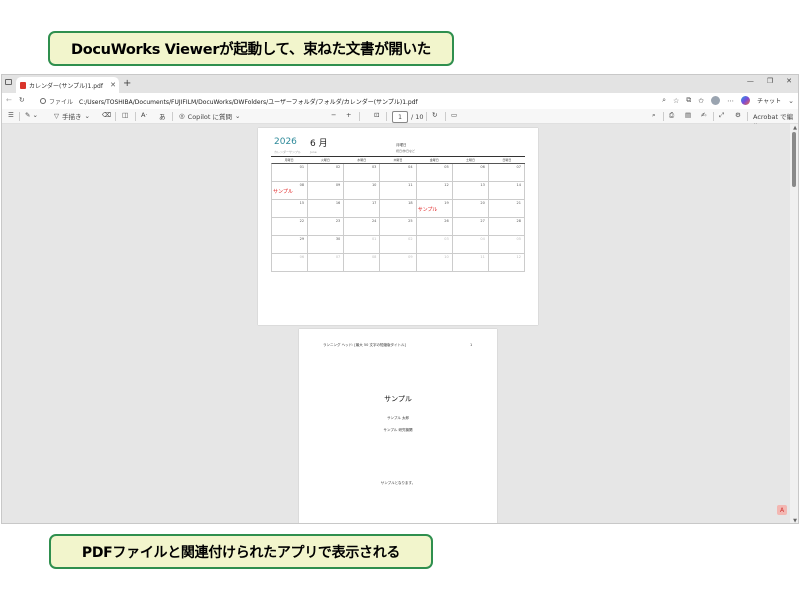  Describe the element at coordinates (333, 115) in the screenshot. I see `zoom-out-icon: −` at that location.